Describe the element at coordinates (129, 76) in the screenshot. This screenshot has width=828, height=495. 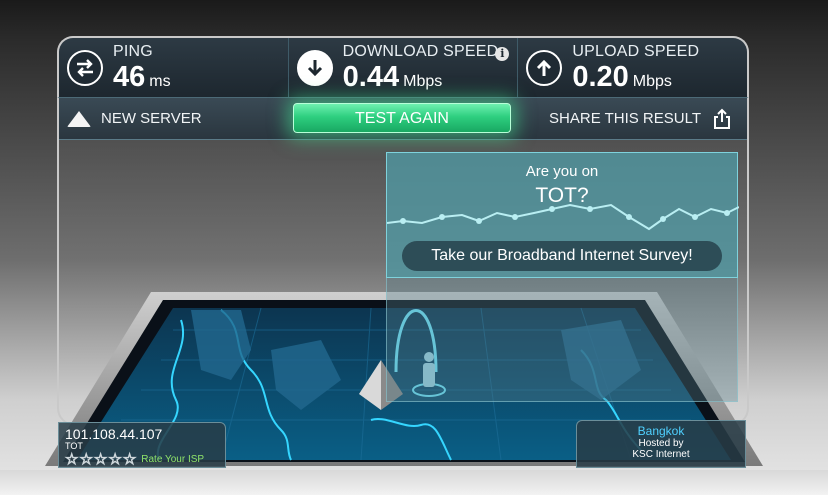
I see `ping-value: 46` at that location.